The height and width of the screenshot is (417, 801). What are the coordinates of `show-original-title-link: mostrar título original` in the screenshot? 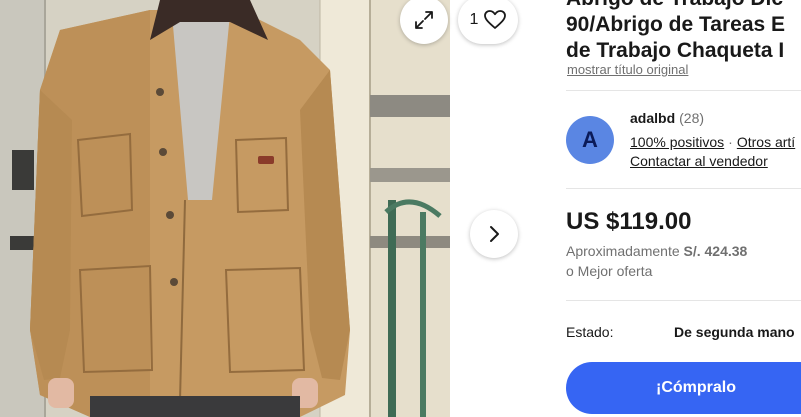 It's located at (627, 69).